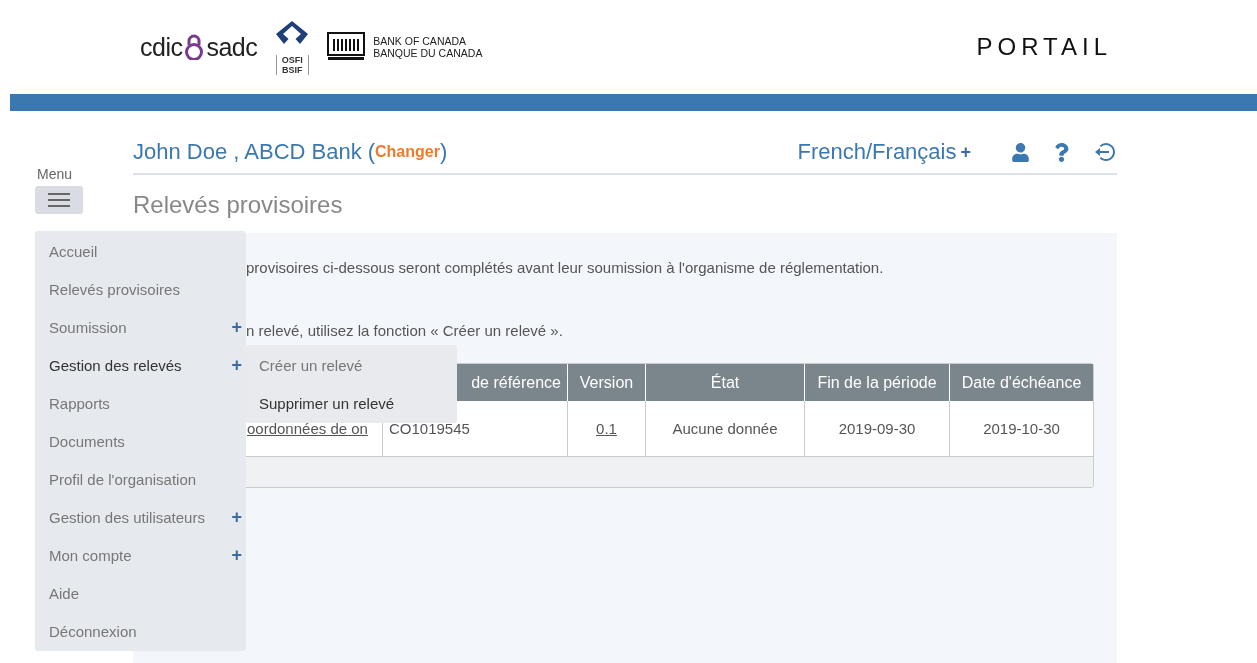 This screenshot has width=1257, height=663. Describe the element at coordinates (1021, 382) in the screenshot. I see `column-header: Date d'échéance` at that location.